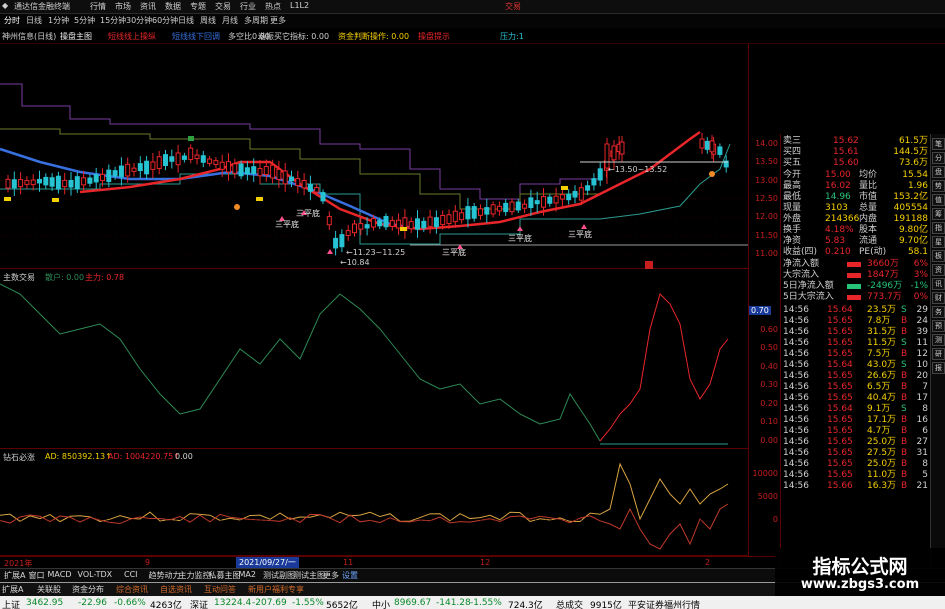 Image resolution: width=945 pixels, height=609 pixels. I want to click on tick-volume: 25.0万, so click(882, 442).